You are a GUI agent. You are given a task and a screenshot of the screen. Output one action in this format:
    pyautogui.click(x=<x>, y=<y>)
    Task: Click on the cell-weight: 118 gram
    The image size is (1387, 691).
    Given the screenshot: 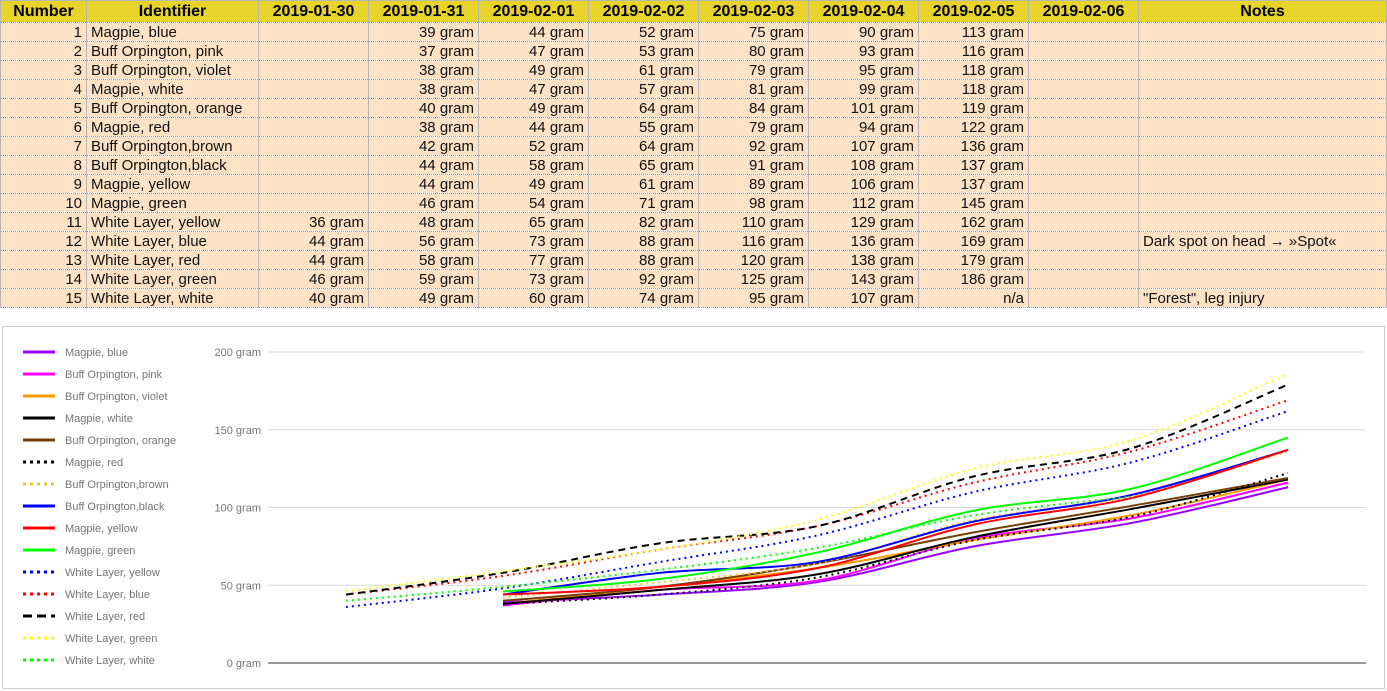 What is the action you would take?
    pyautogui.click(x=973, y=70)
    